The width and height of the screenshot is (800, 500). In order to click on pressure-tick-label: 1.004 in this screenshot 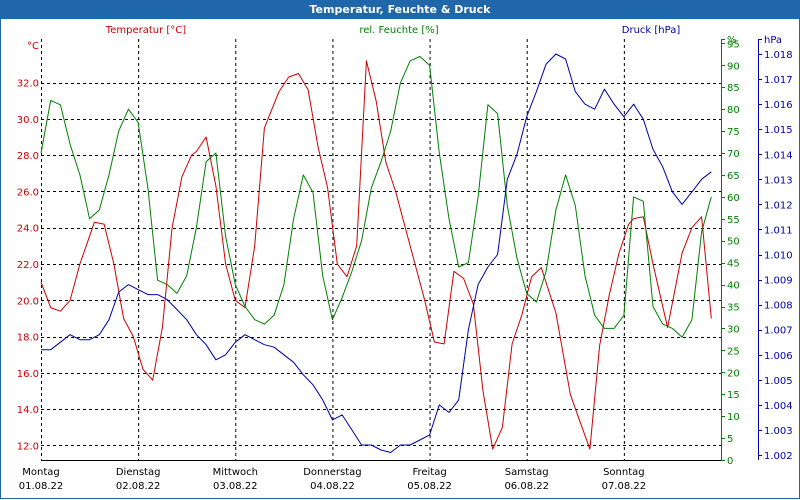, I will do `click(778, 406)`.